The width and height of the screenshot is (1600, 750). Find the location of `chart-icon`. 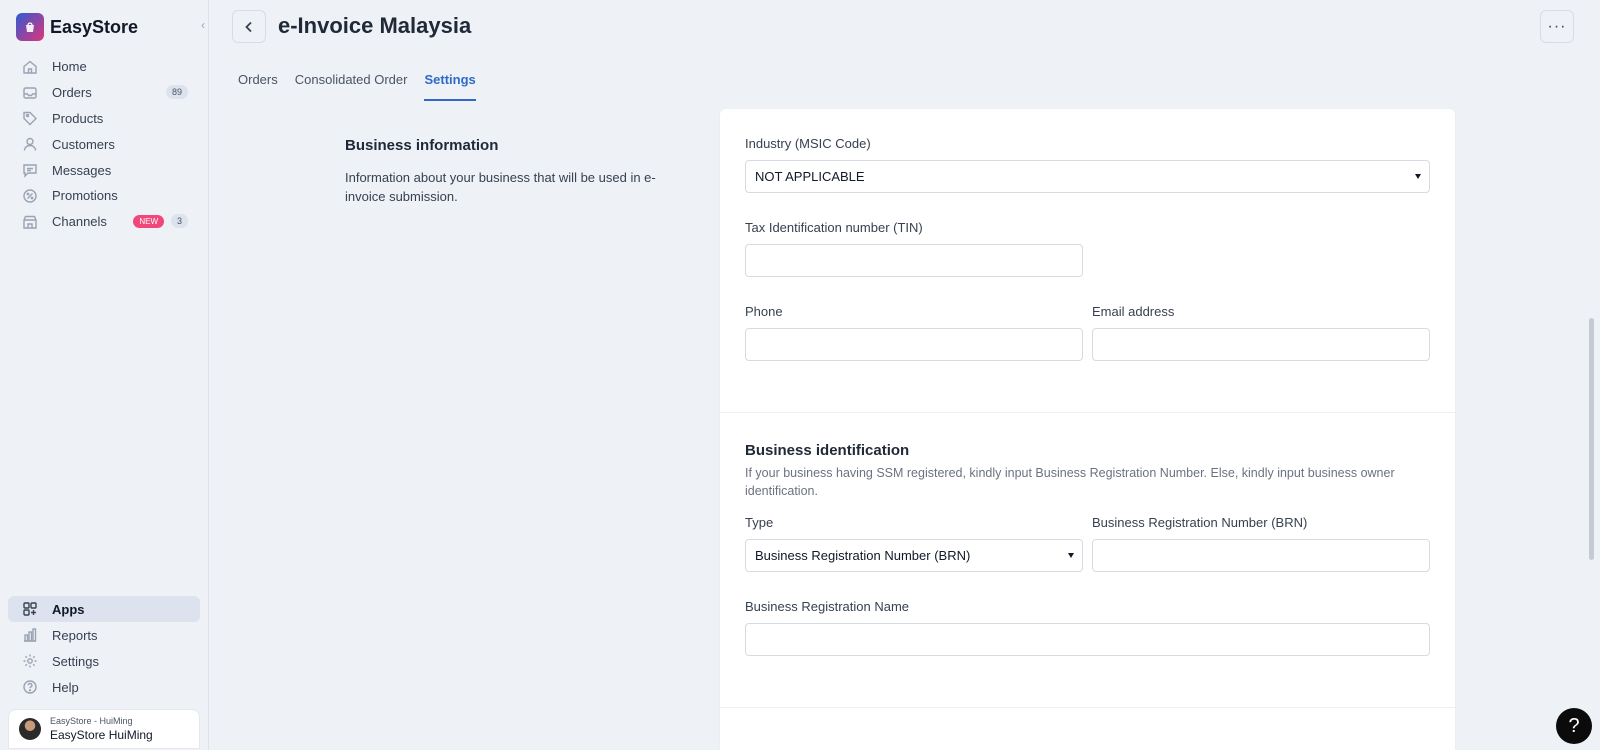

chart-icon is located at coordinates (30, 635).